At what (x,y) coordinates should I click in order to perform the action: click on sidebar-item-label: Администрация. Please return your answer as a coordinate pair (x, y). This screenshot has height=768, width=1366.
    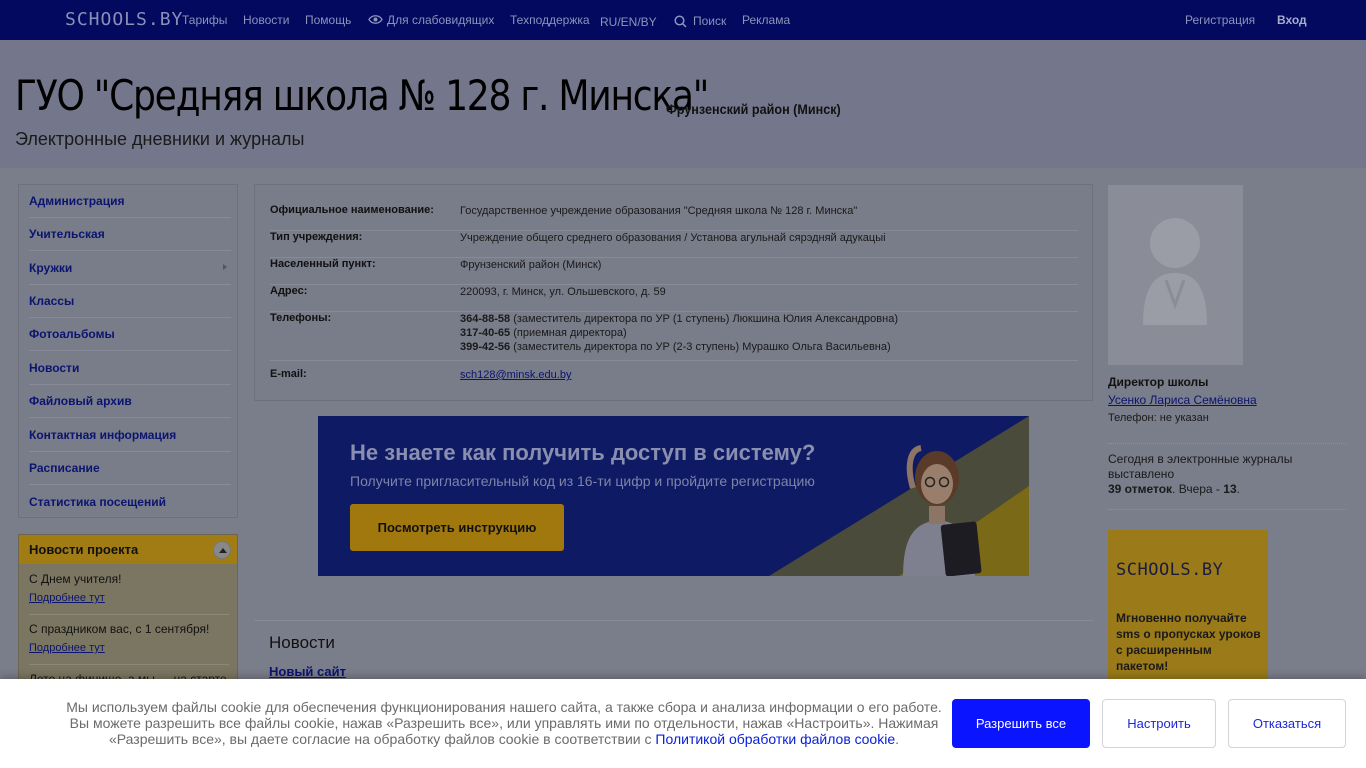
    Looking at the image, I should click on (77, 201).